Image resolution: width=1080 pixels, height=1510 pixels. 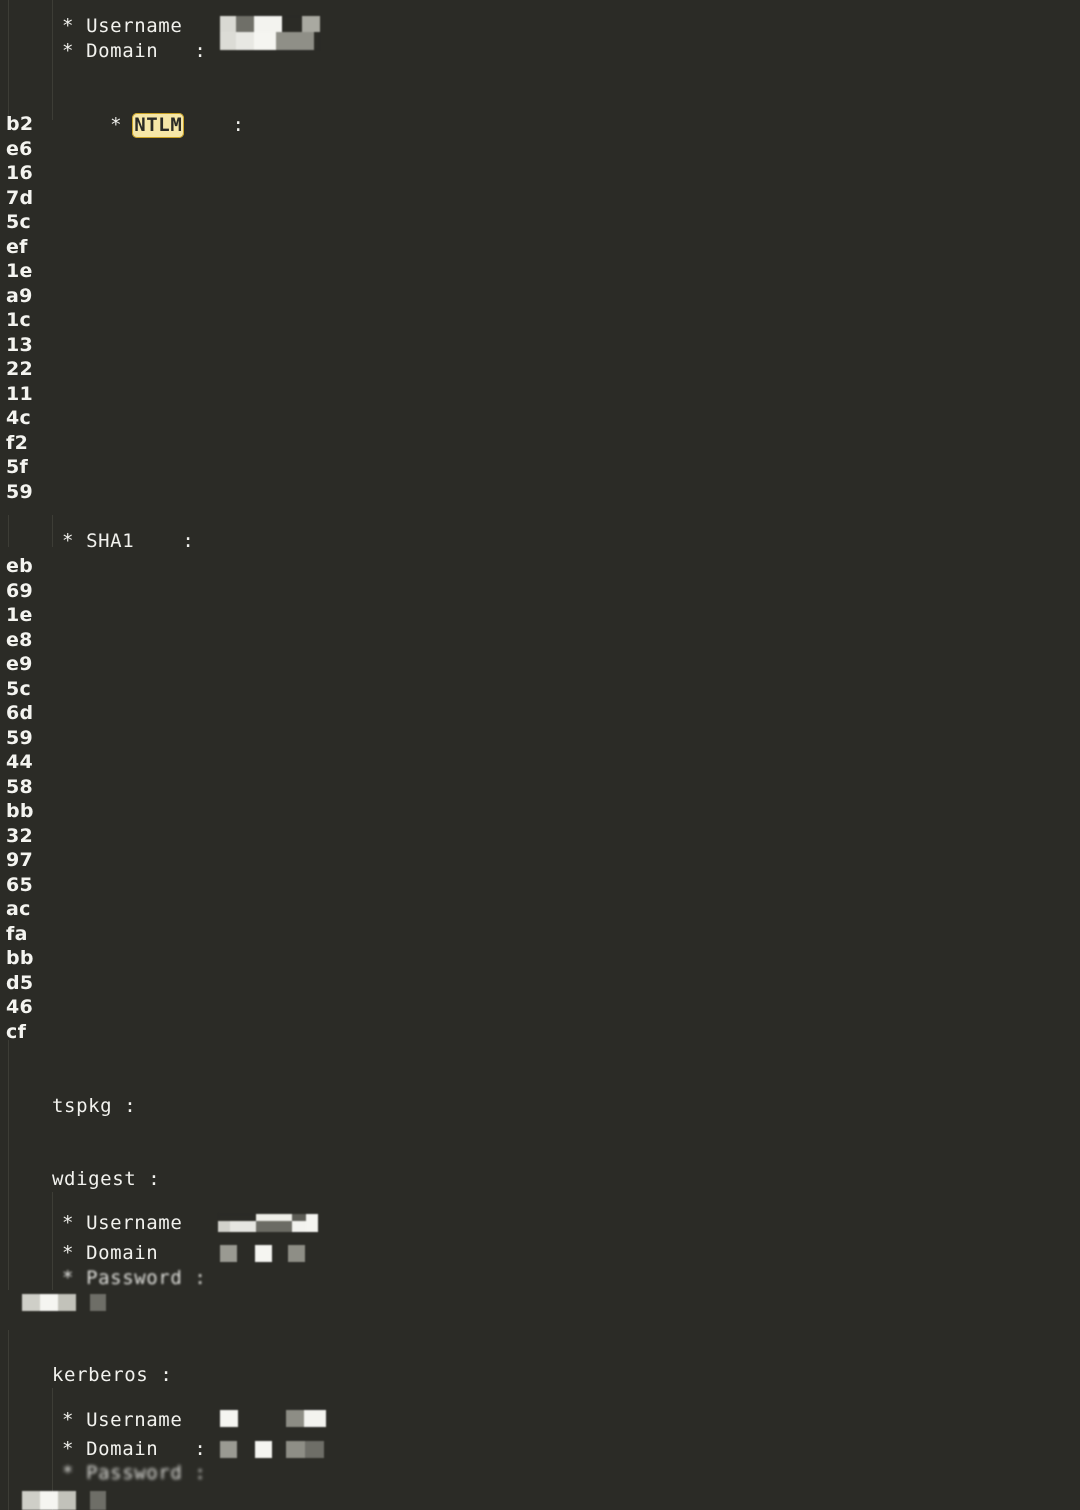 I want to click on package-name-kerberos: kerberos :, so click(x=112, y=1375).